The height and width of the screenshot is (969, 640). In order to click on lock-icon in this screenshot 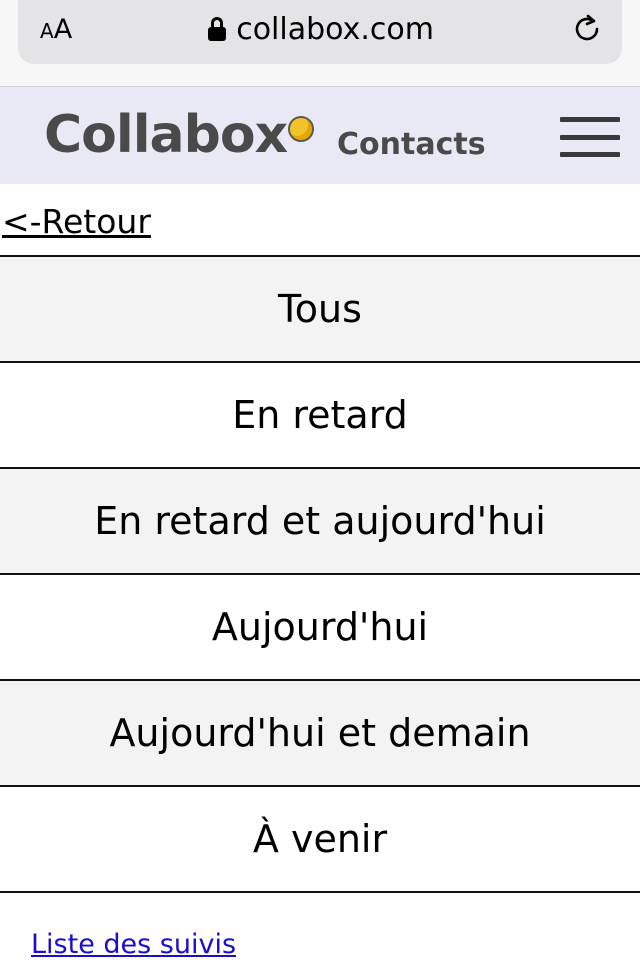, I will do `click(217, 29)`.